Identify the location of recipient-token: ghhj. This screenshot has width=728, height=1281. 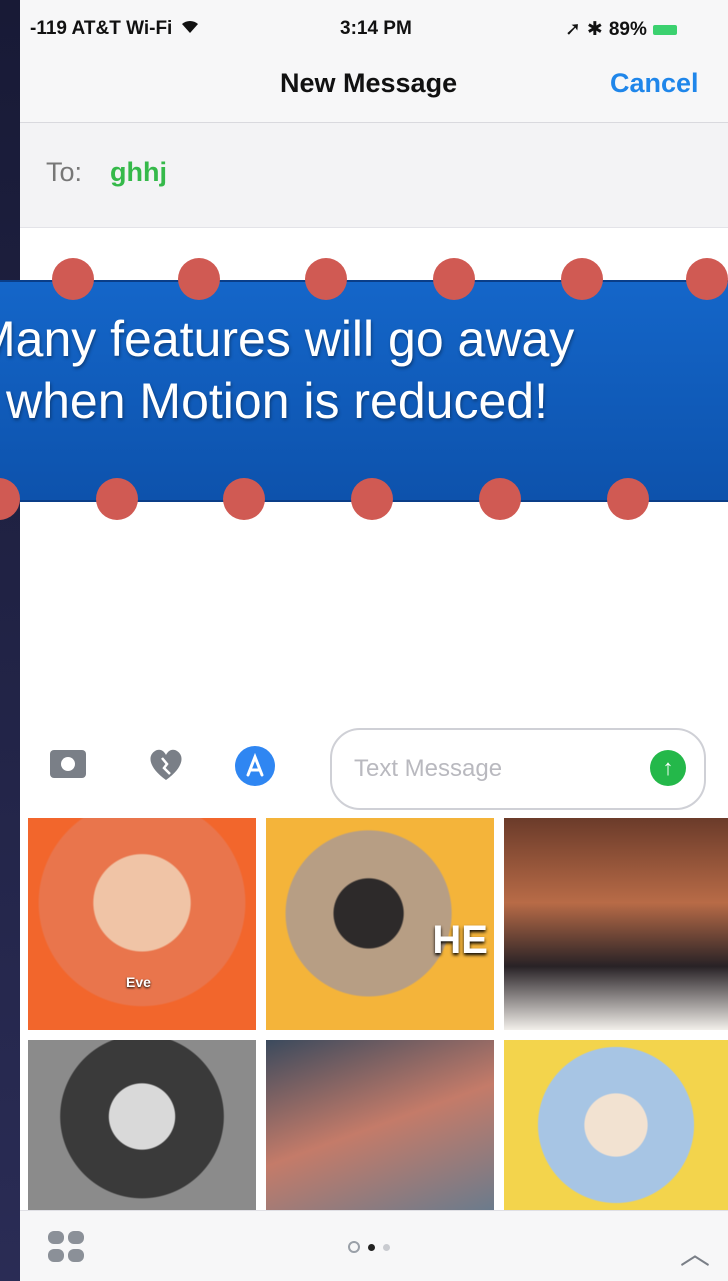
(138, 172).